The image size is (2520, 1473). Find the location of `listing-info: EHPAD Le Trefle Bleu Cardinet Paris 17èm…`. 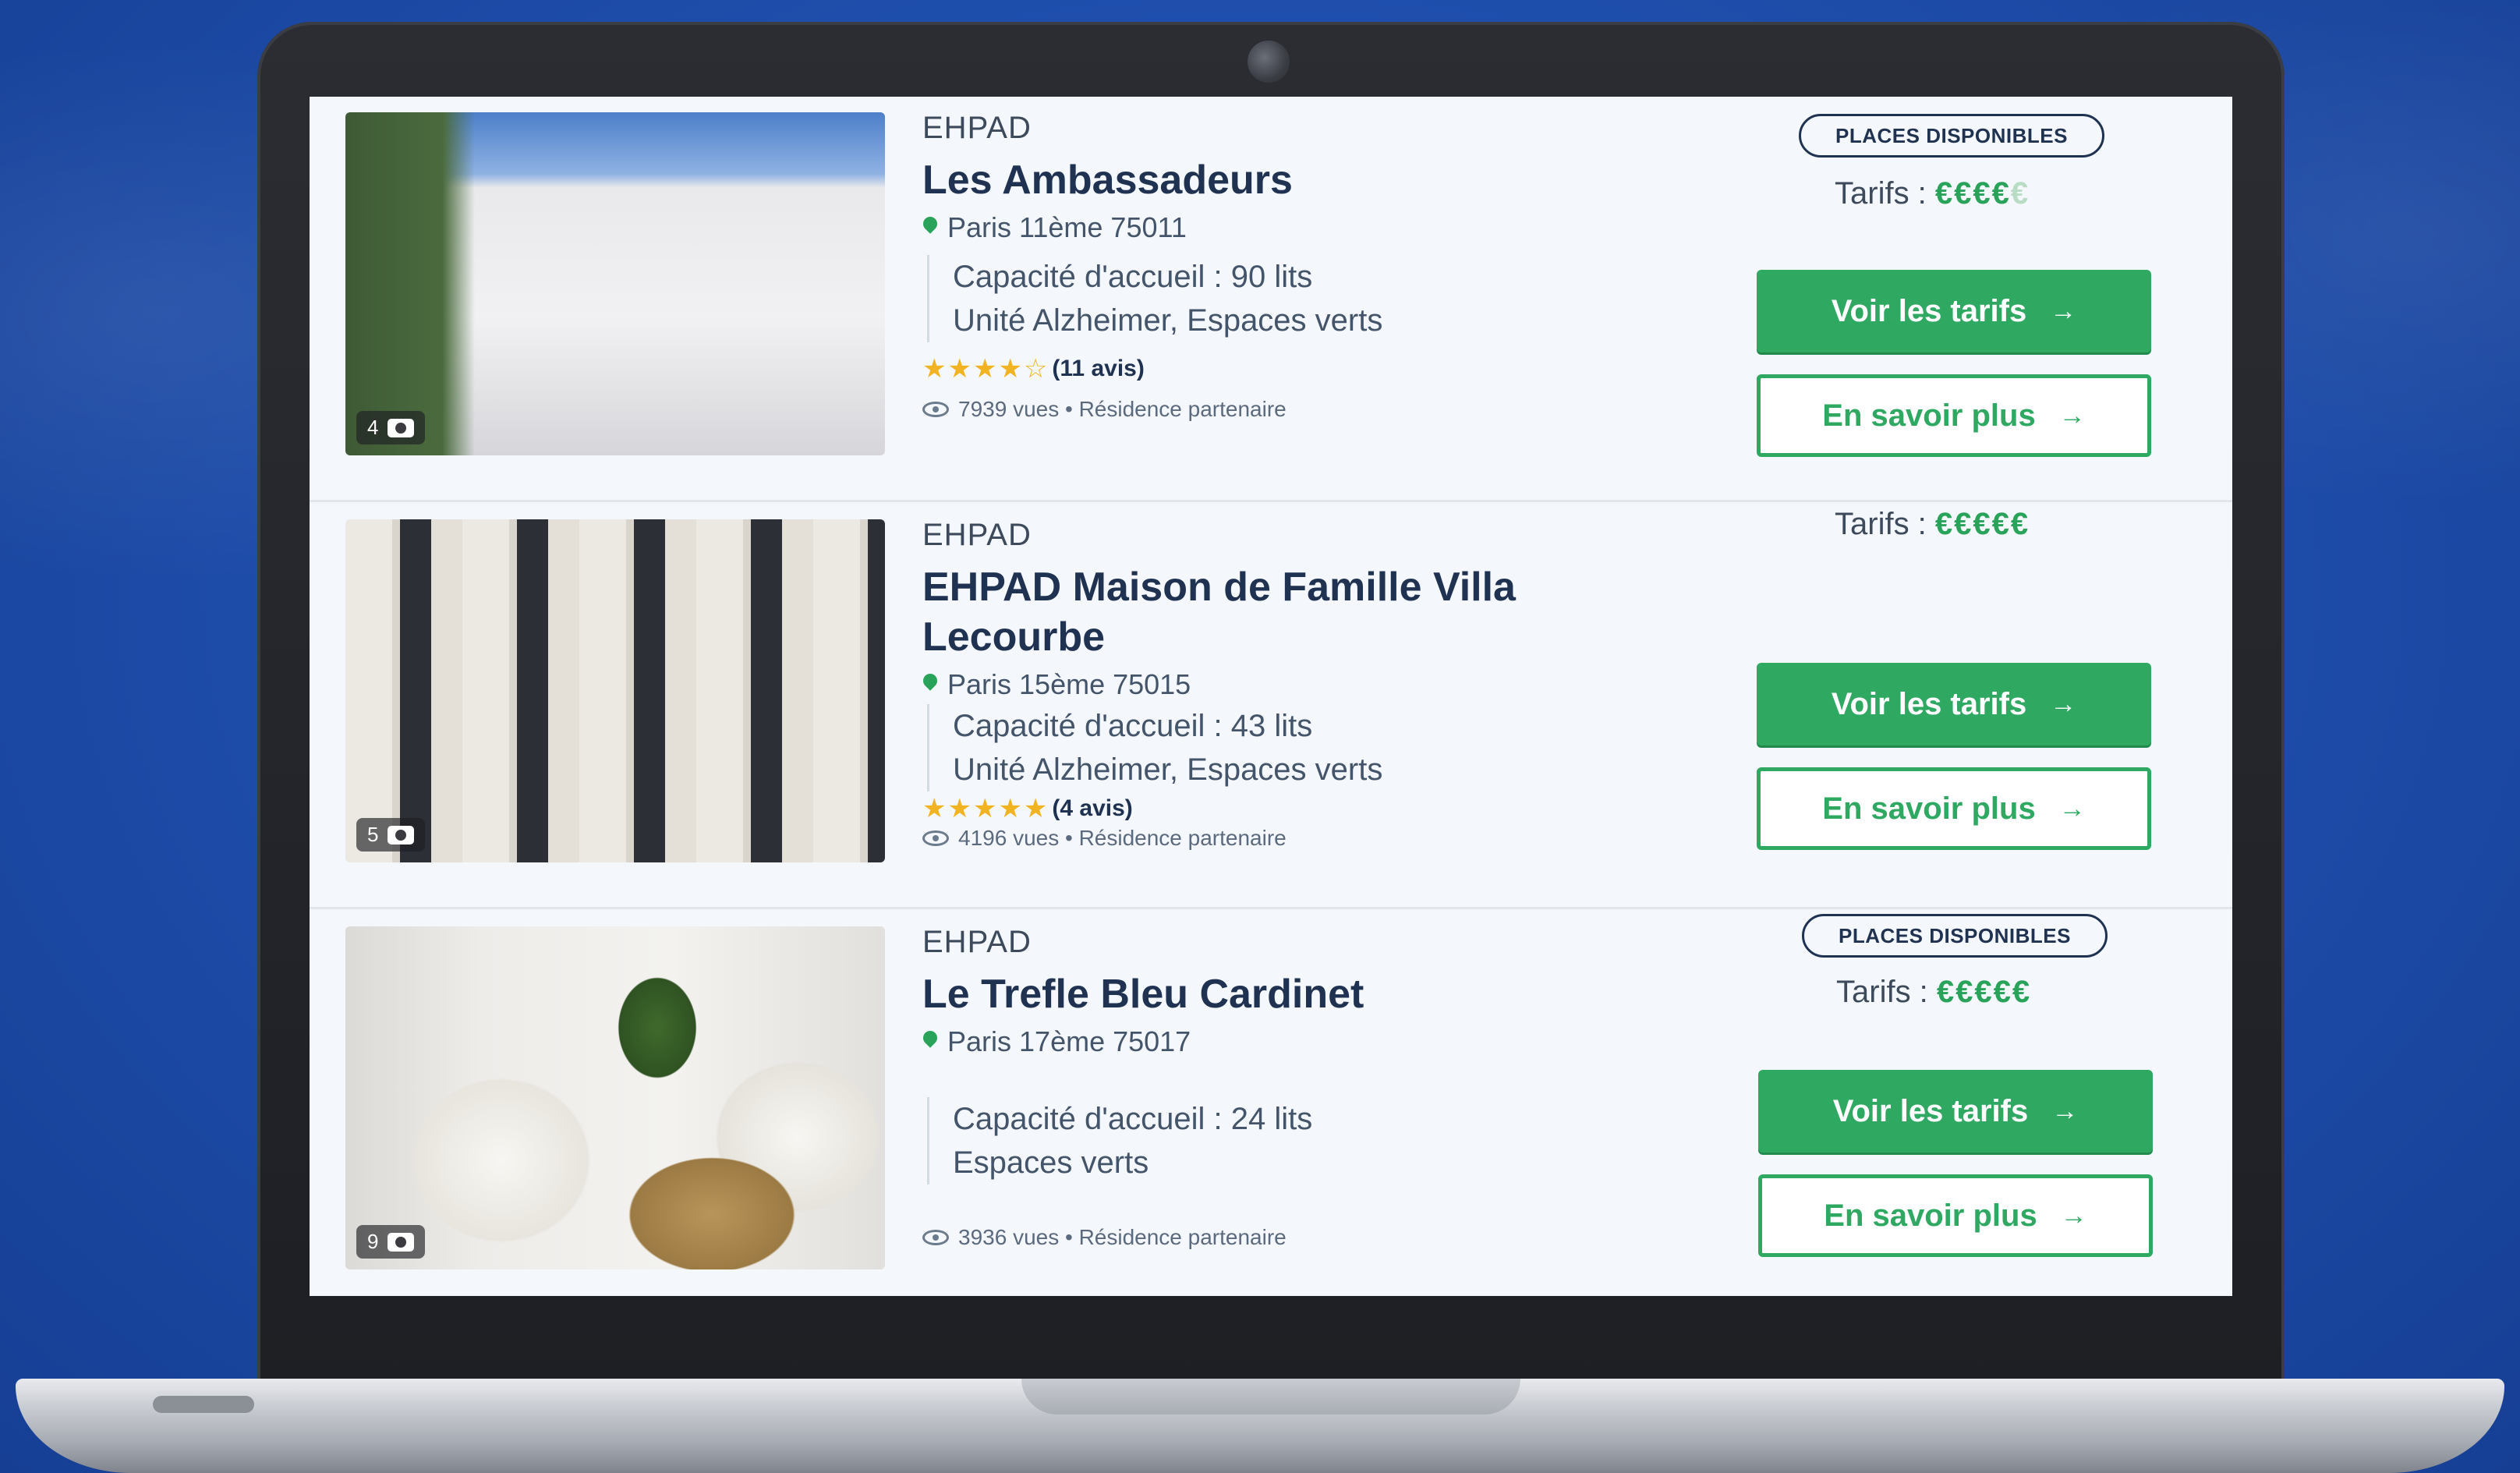

listing-info: EHPAD Le Trefle Bleu Cardinet Paris 17èm… is located at coordinates (1390, 1087).